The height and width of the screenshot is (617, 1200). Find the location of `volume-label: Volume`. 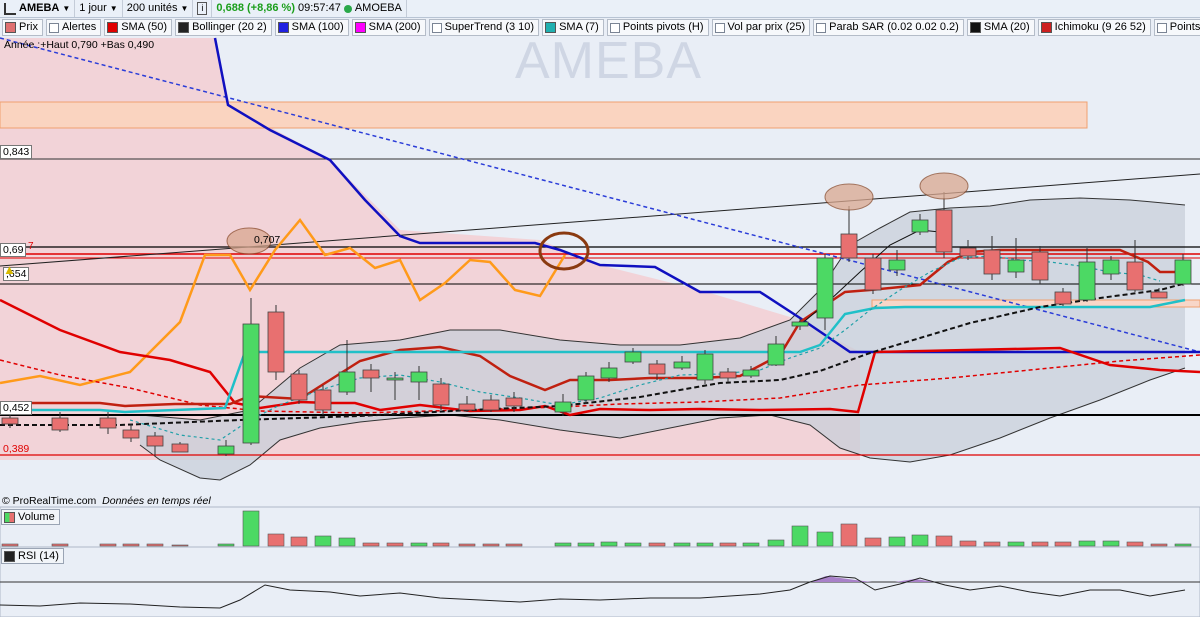

volume-label: Volume is located at coordinates (36, 517).